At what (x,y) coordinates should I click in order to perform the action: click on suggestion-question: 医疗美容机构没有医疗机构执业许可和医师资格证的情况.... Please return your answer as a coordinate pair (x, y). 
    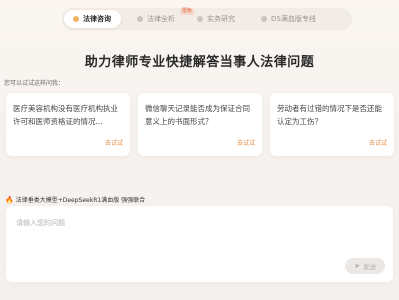
    Looking at the image, I should click on (65, 115).